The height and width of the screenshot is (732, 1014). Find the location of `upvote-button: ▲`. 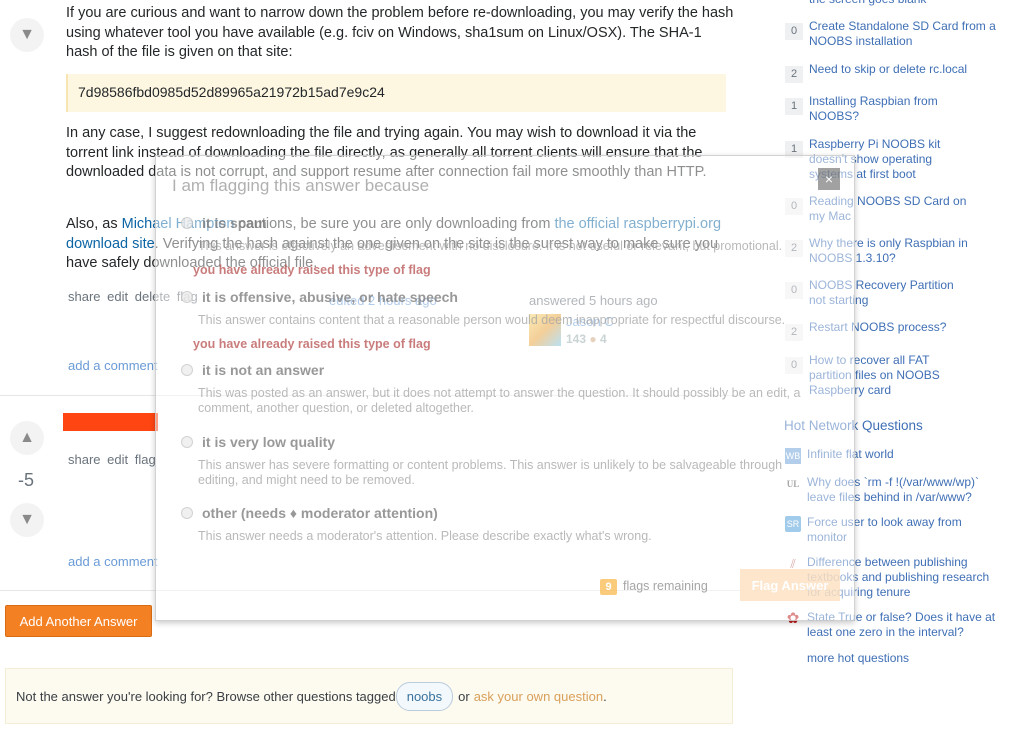

upvote-button: ▲ is located at coordinates (27, 438).